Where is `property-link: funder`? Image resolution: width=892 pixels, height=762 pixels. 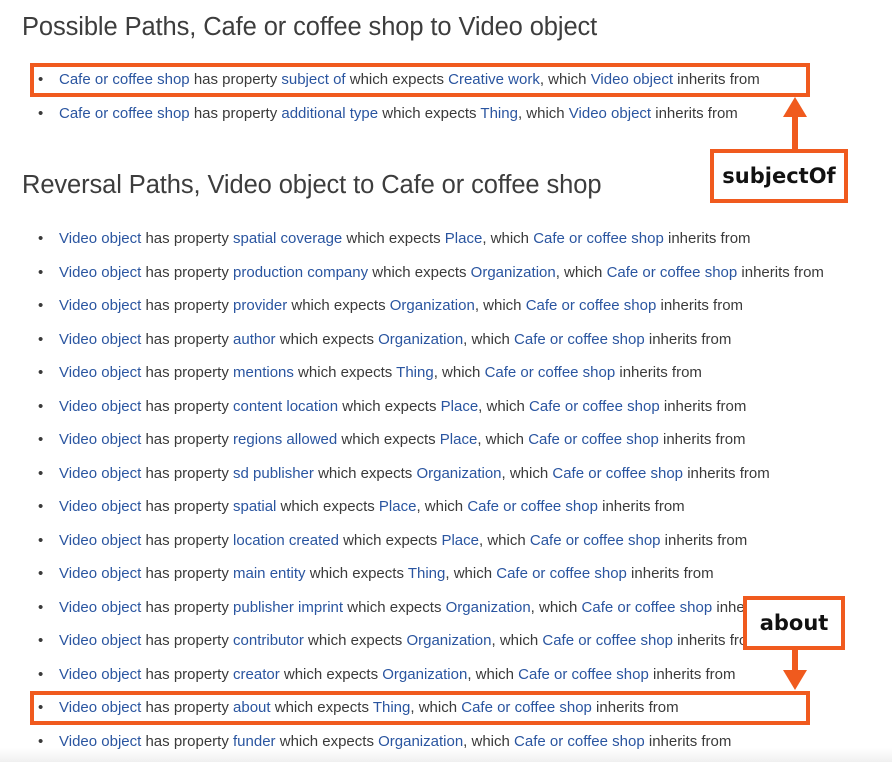
property-link: funder is located at coordinates (254, 741).